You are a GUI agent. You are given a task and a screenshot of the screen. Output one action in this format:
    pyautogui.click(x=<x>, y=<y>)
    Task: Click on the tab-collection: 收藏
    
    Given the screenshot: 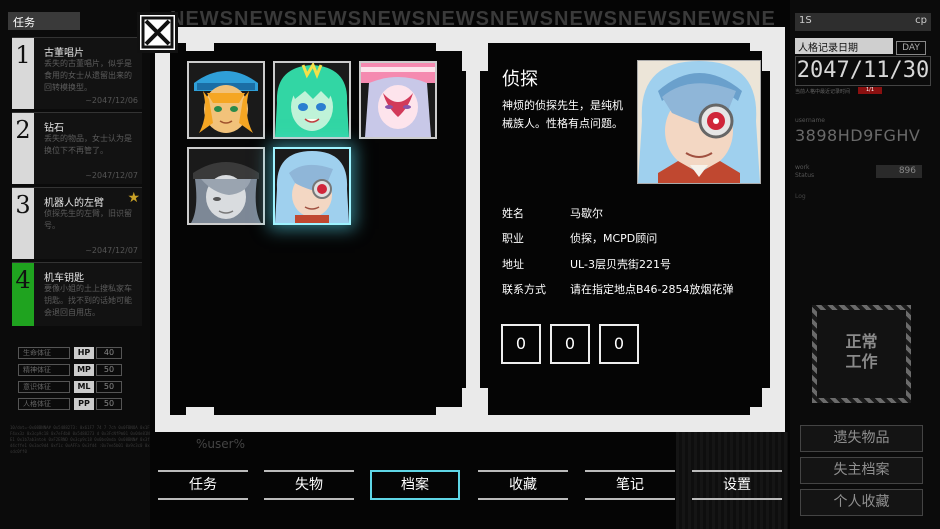 What is the action you would take?
    pyautogui.click(x=523, y=485)
    